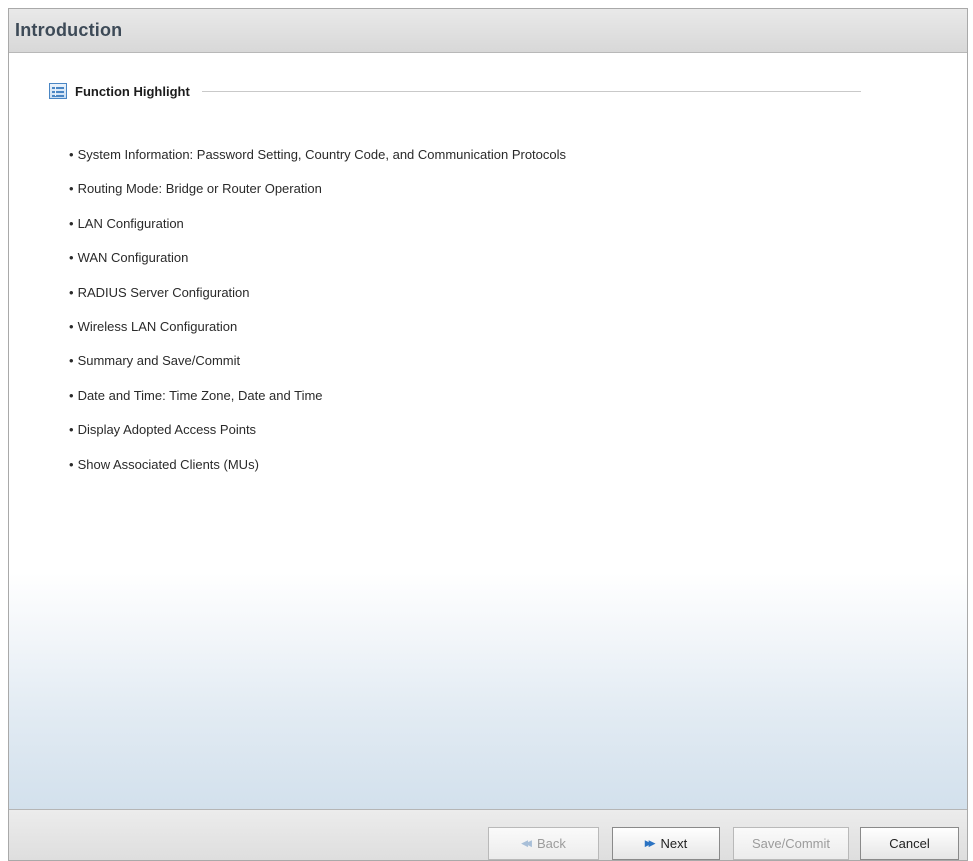  What do you see at coordinates (317, 302) in the screenshot?
I see `feature-item: RADIUS Server Configuration` at bounding box center [317, 302].